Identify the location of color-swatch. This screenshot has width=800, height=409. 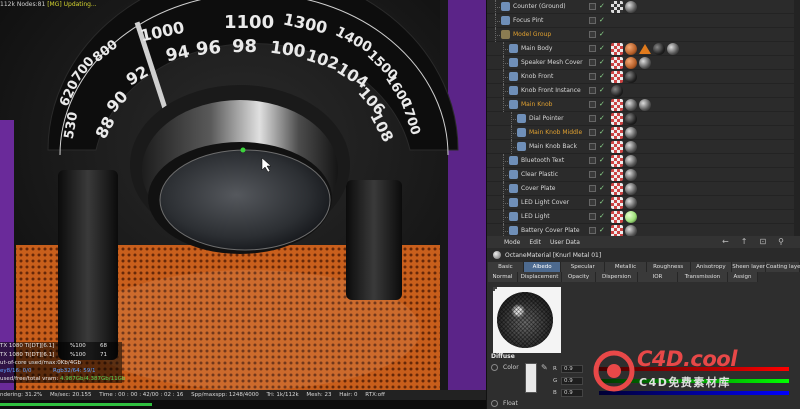
(531, 378).